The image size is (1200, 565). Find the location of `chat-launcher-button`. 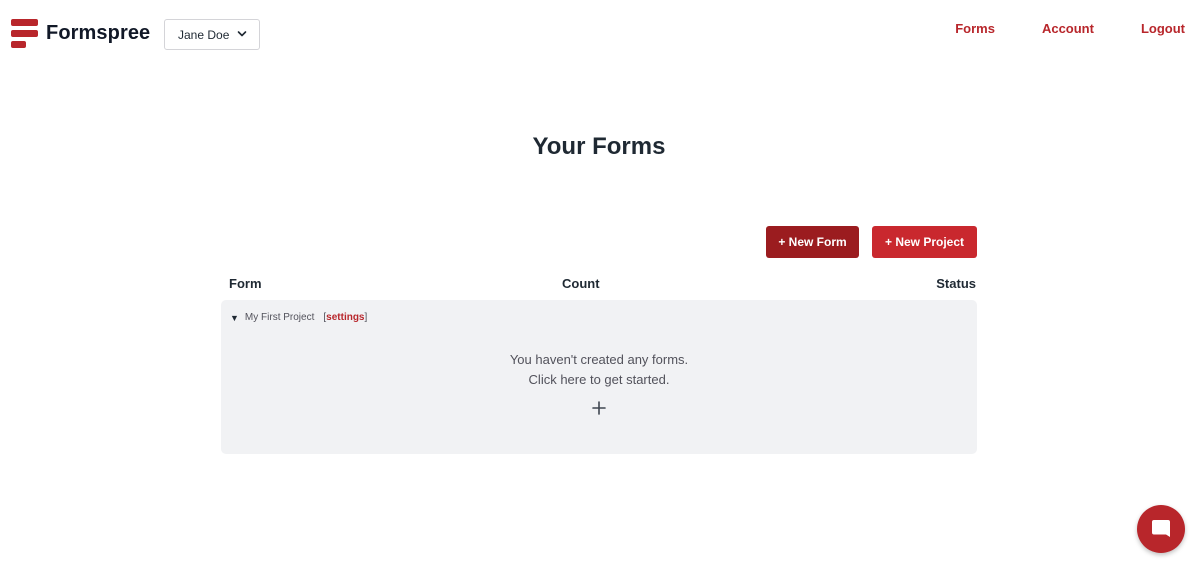

chat-launcher-button is located at coordinates (1161, 529).